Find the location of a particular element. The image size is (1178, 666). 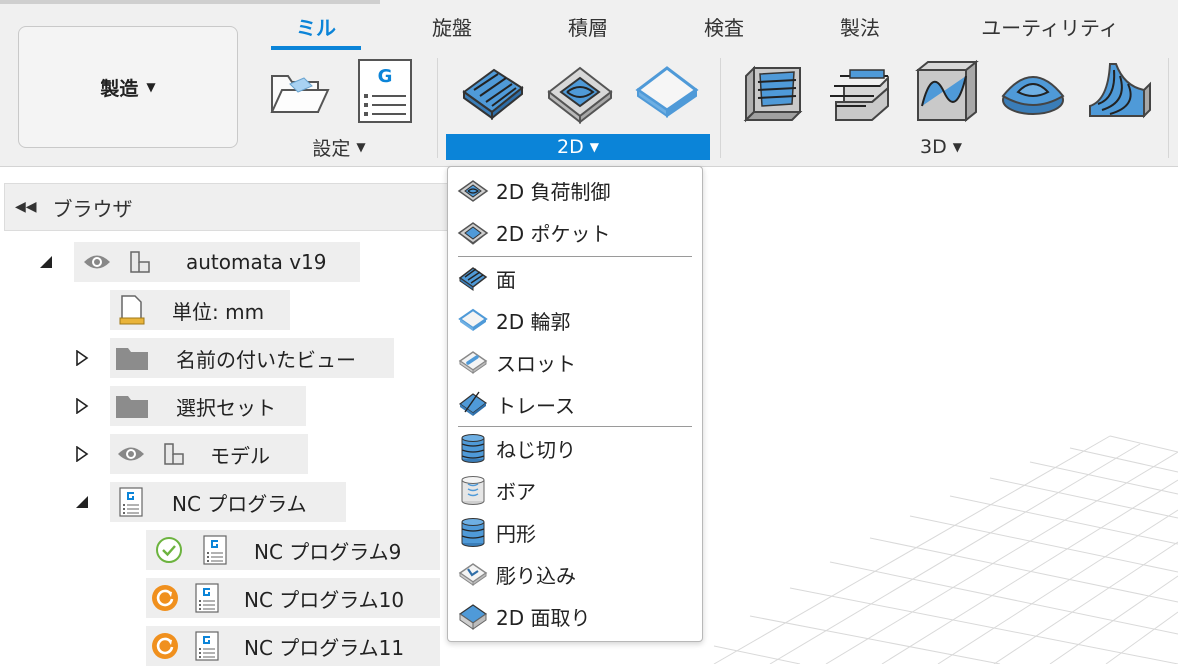

browser-header: ◀◀ ブラウザ is located at coordinates (227, 207).